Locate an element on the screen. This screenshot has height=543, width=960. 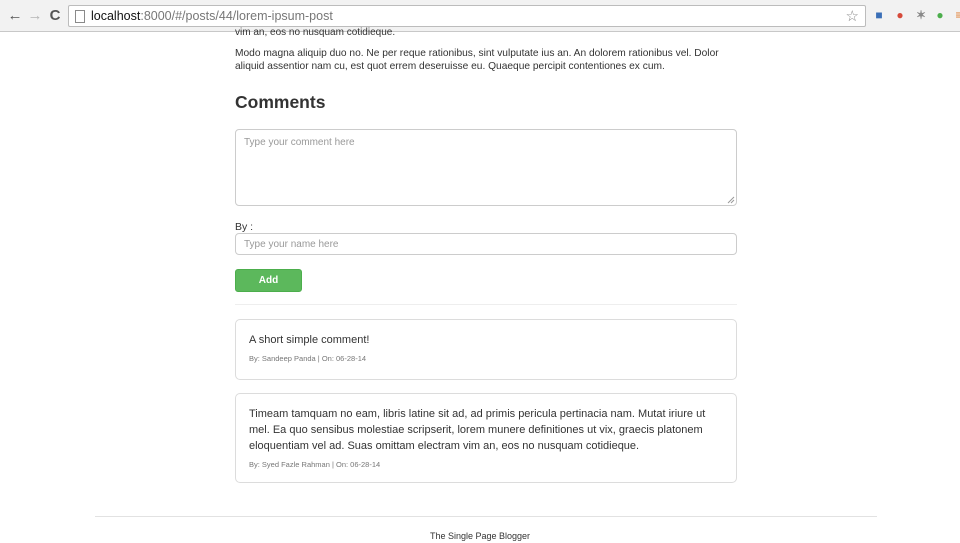
menu-icon: ≡ is located at coordinates (955, 15).